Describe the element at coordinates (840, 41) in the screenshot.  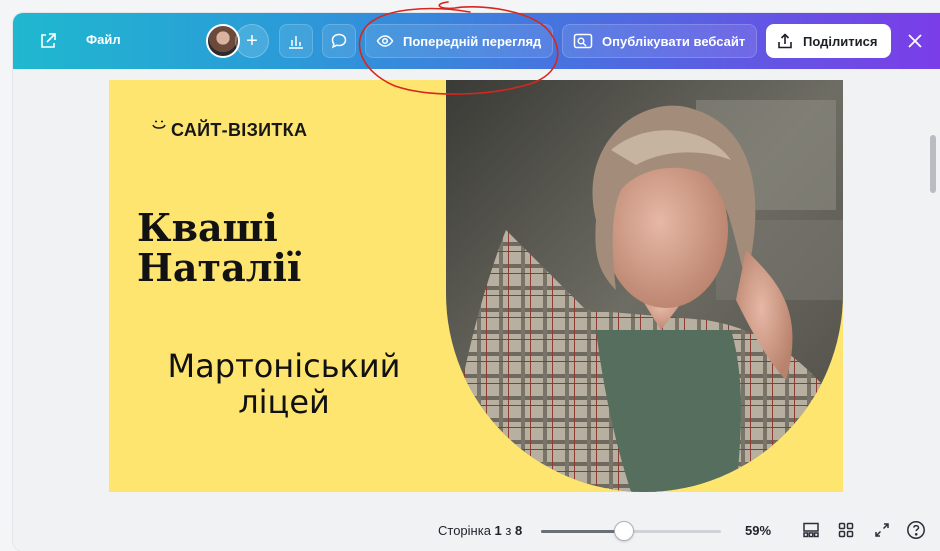
I see `share-label: Поділитися` at that location.